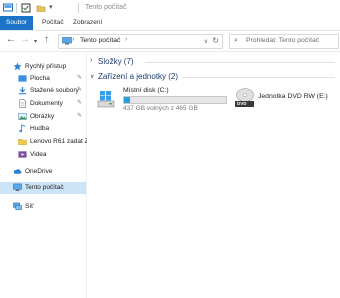 The image size is (340, 298). Describe the element at coordinates (116, 61) in the screenshot. I see `group-title: Složky (7)` at that location.